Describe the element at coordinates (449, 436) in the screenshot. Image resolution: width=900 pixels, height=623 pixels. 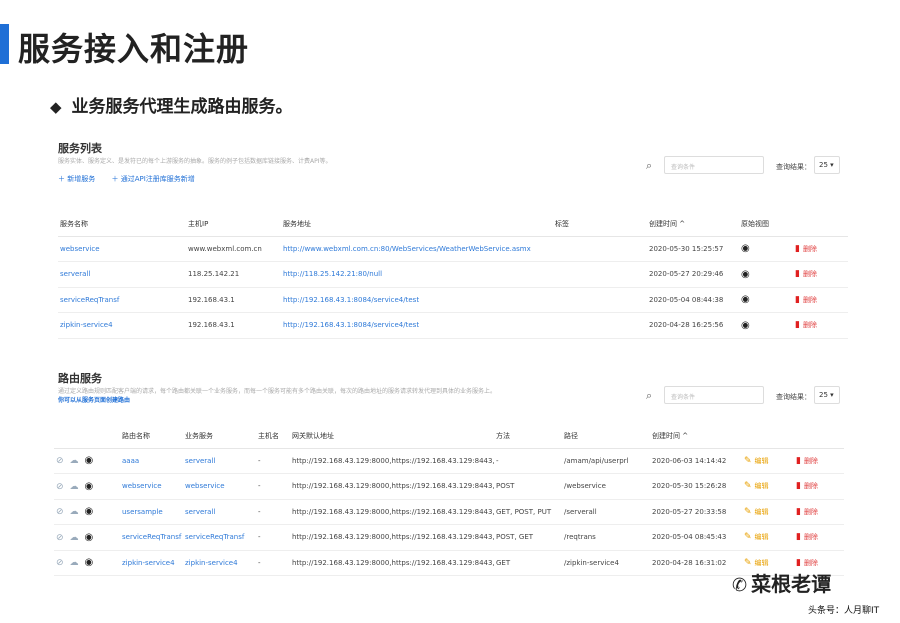
I see `route-table-header: 路由名称 业务服务 主机名 网关默认地址 方法 路径 创建时间 ^` at that location.